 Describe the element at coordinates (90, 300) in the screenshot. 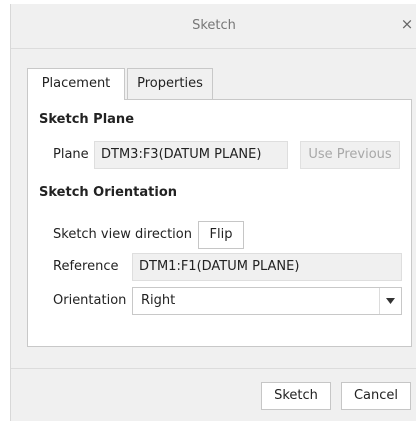

I see `orientation-label: Orientation` at that location.